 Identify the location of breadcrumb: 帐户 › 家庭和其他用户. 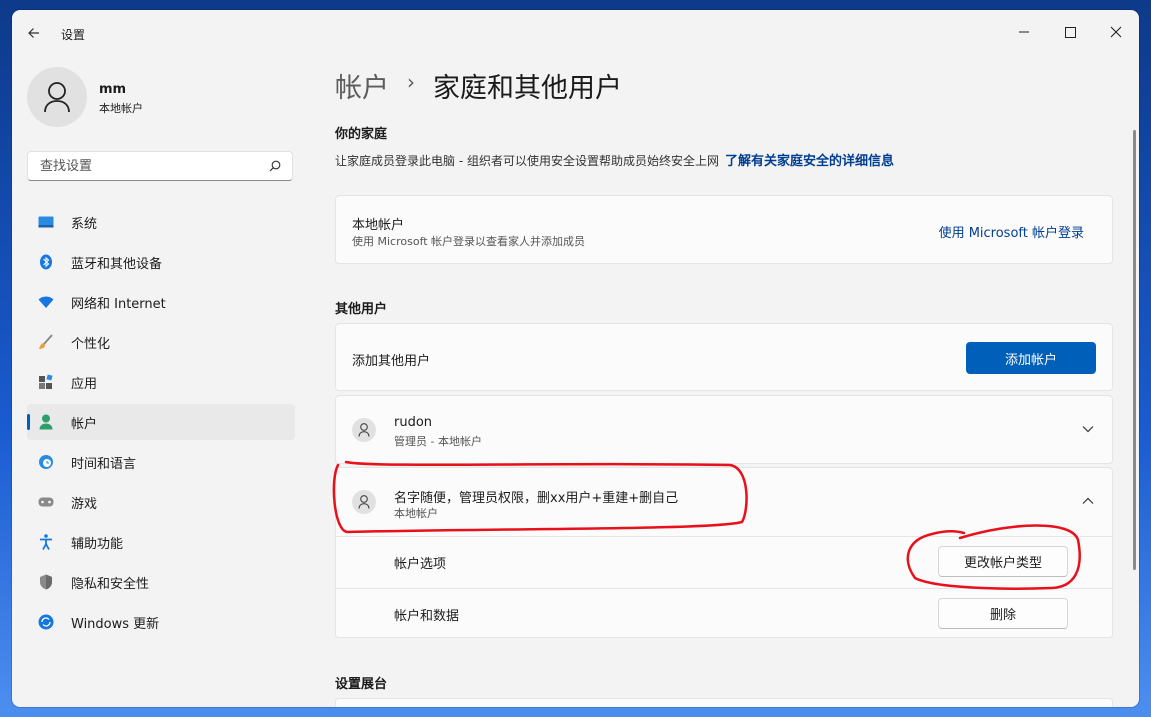
(478, 85).